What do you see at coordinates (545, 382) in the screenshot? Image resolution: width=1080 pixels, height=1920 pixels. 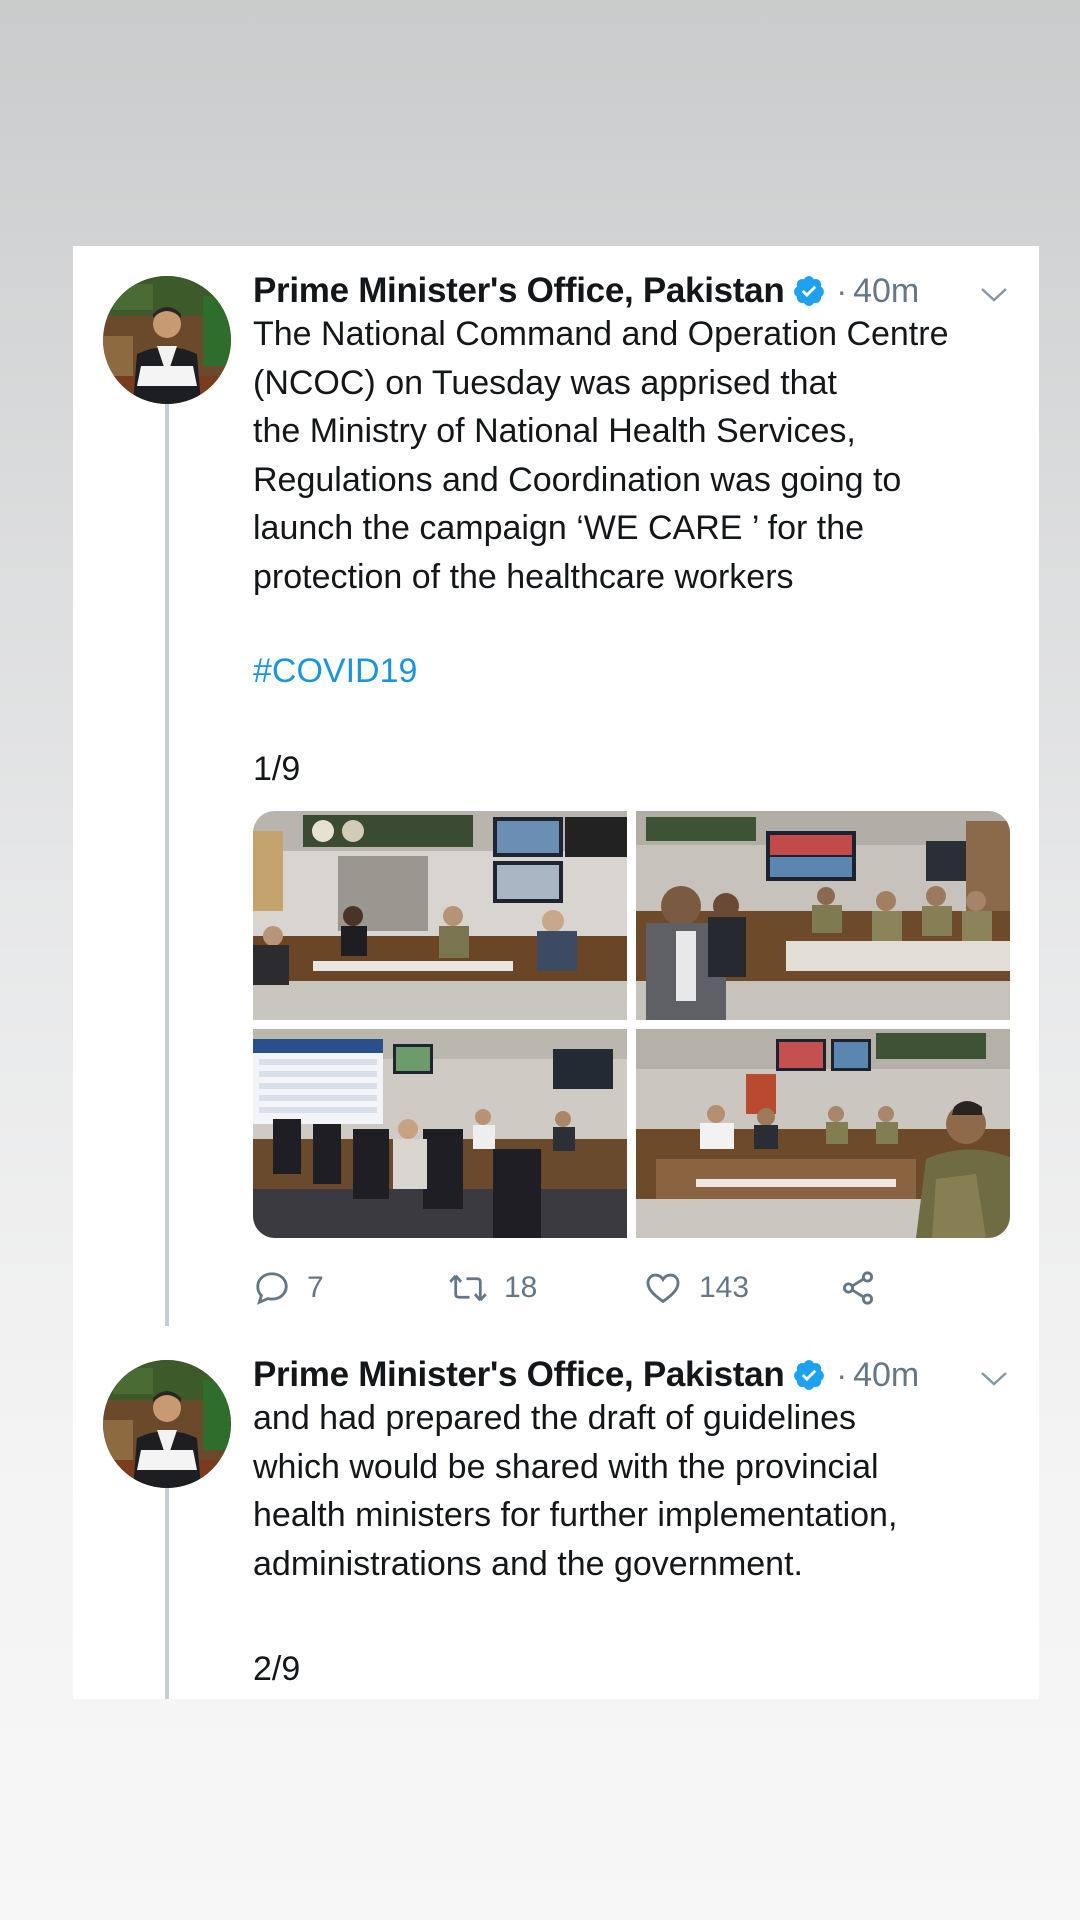 I see `tweet-text-line: (NCOC) on Tuesday was apprised that` at bounding box center [545, 382].